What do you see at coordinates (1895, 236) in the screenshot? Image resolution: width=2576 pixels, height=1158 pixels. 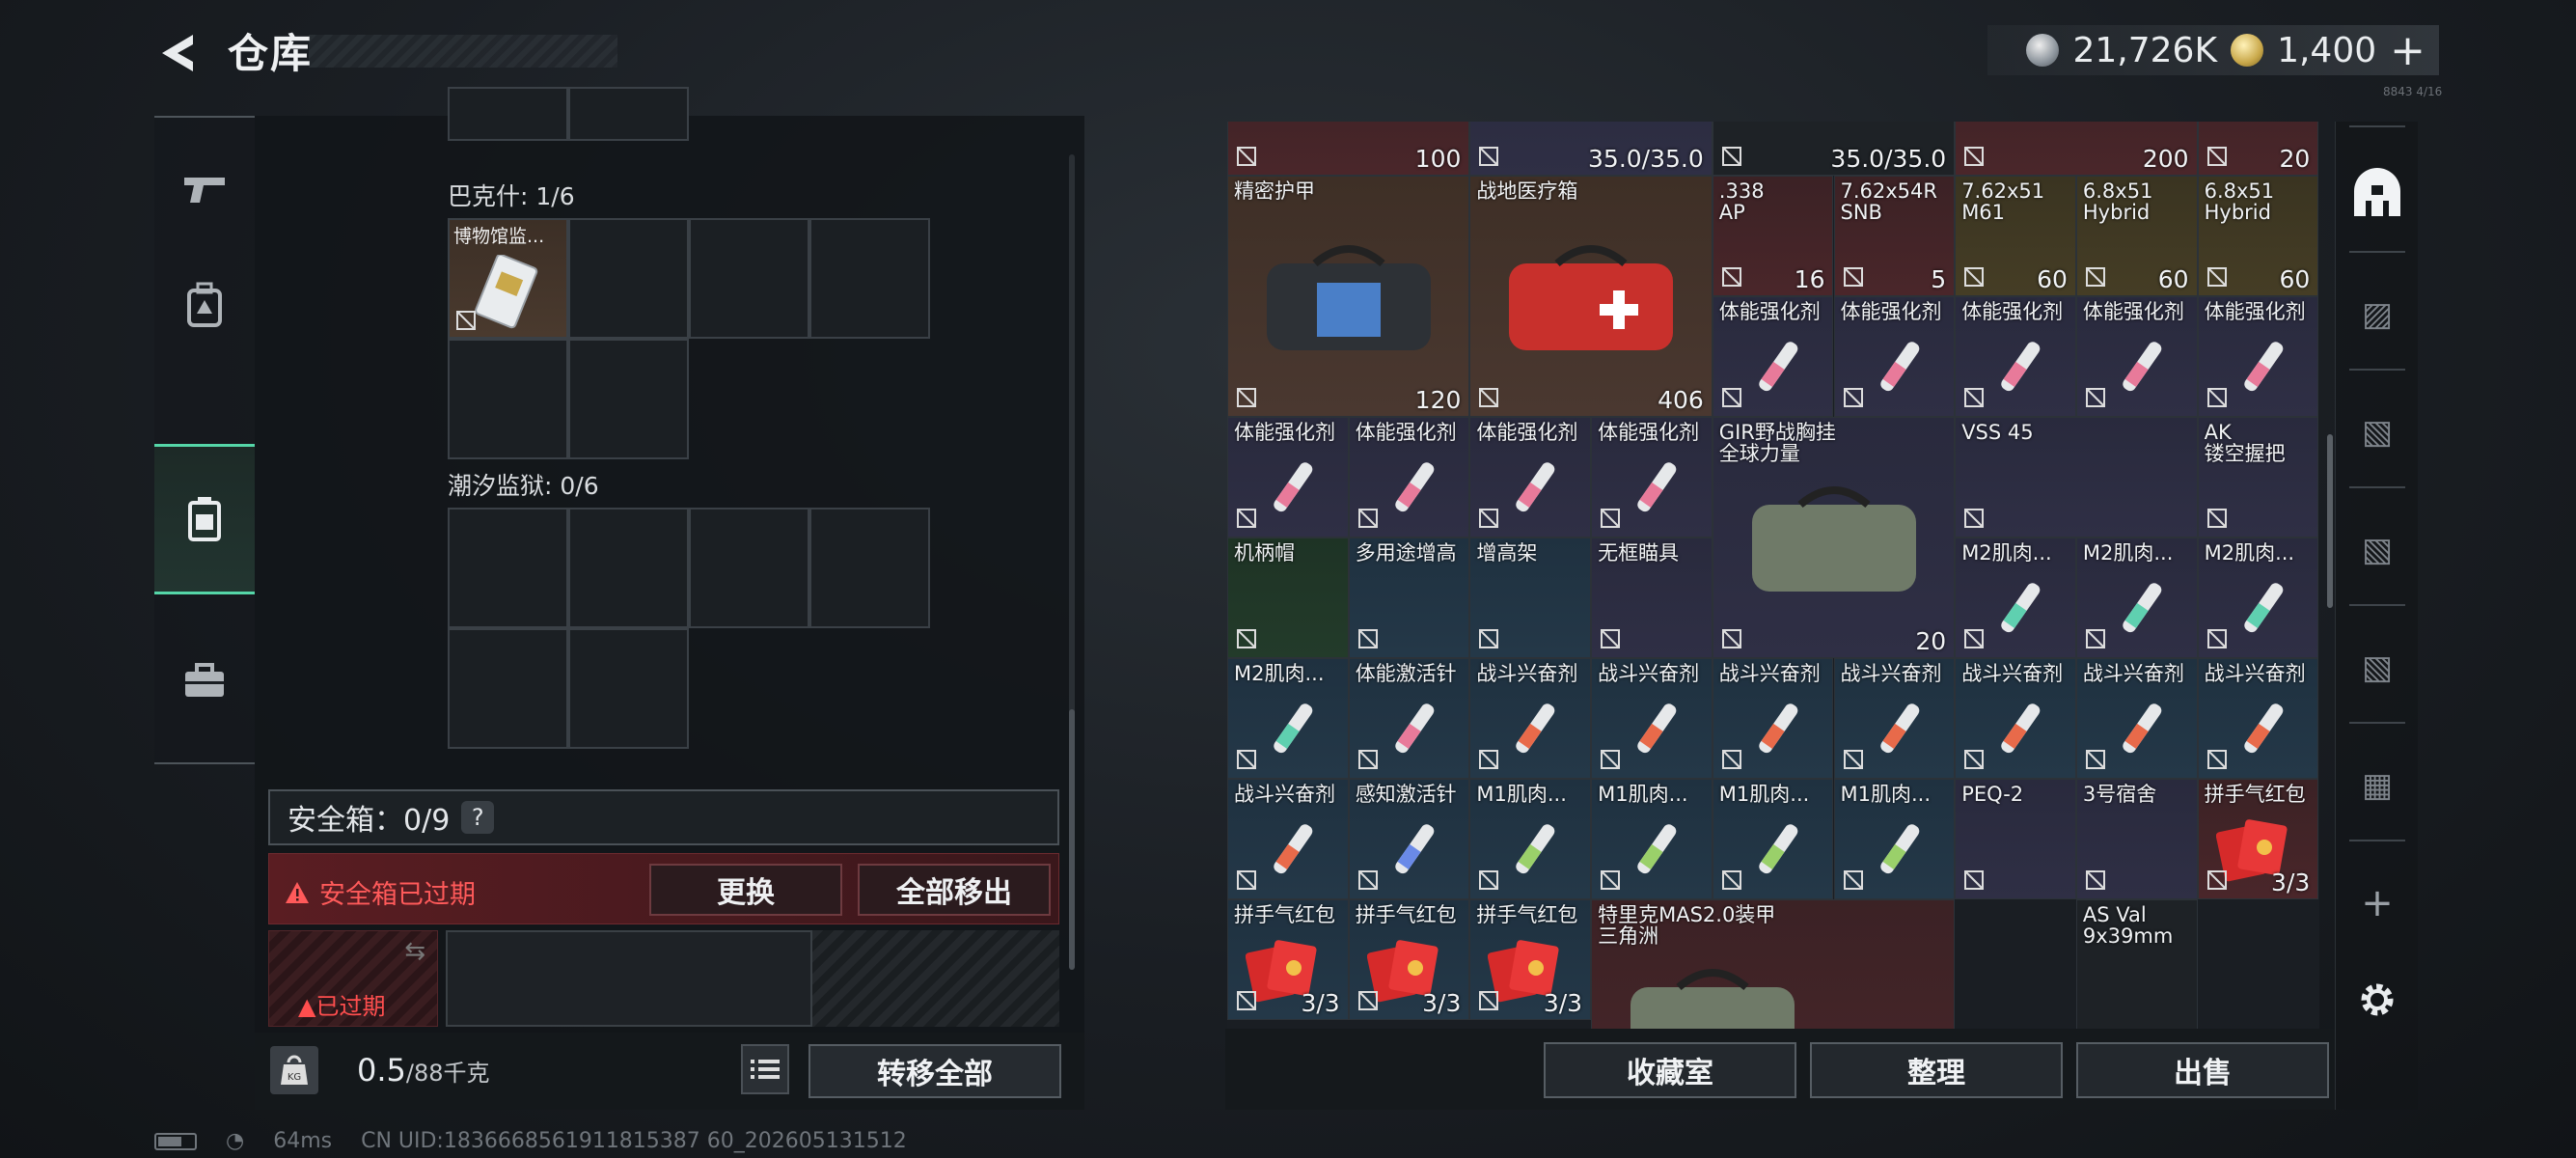 I see `inventory-item: 7.62x54R SNB 5` at bounding box center [1895, 236].